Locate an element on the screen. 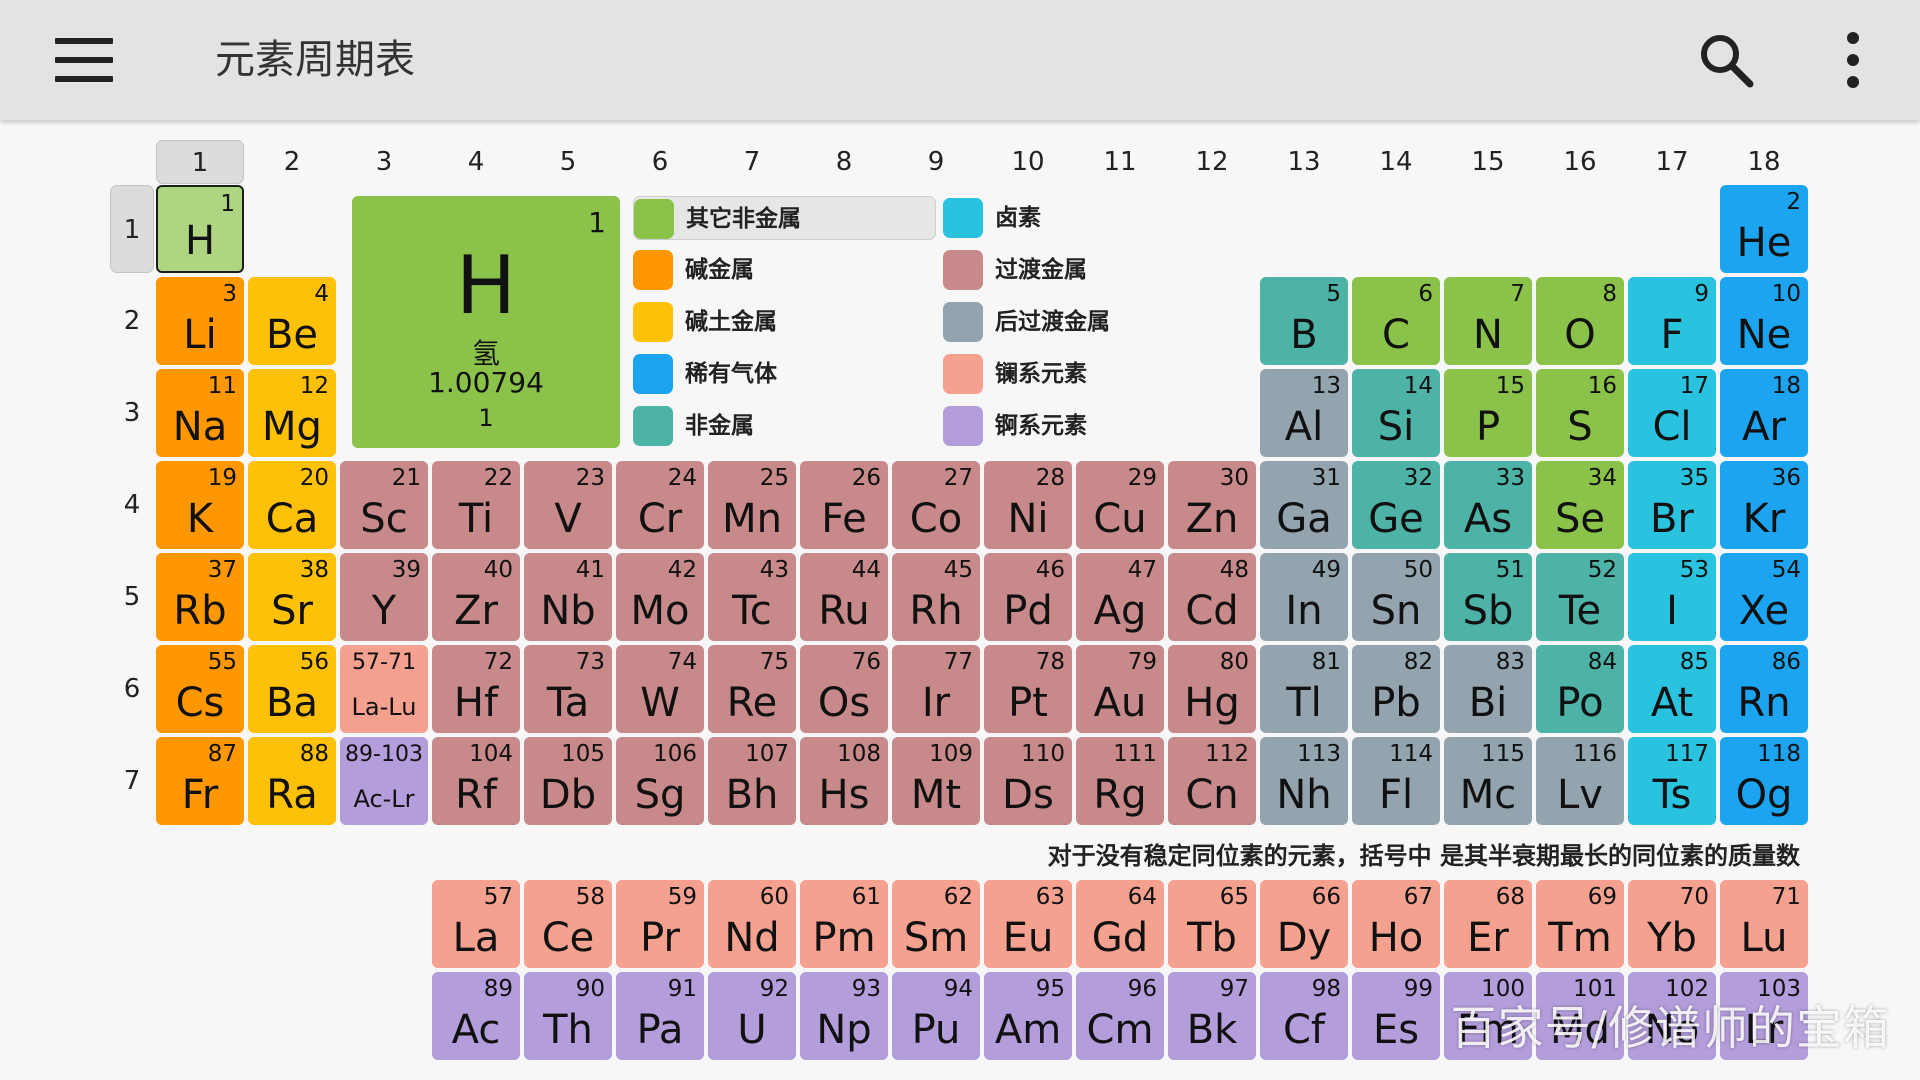 This screenshot has height=1080, width=1920. element-cell-tm: 69 Tm is located at coordinates (1580, 924).